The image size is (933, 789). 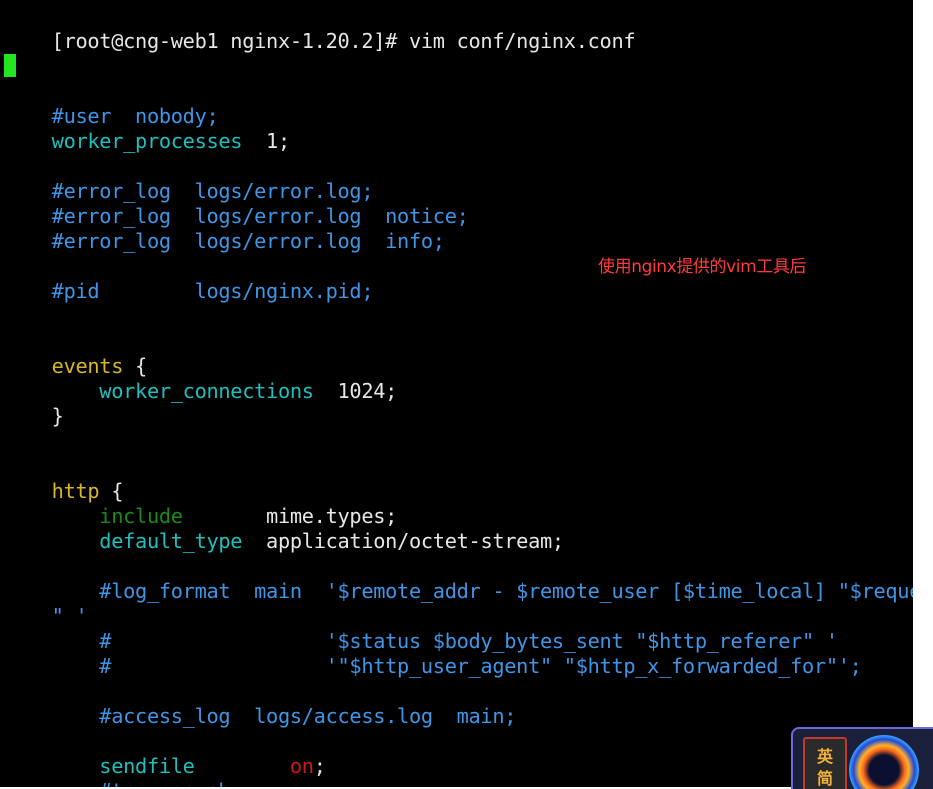 What do you see at coordinates (266, 141) in the screenshot?
I see `config-value: 1;` at bounding box center [266, 141].